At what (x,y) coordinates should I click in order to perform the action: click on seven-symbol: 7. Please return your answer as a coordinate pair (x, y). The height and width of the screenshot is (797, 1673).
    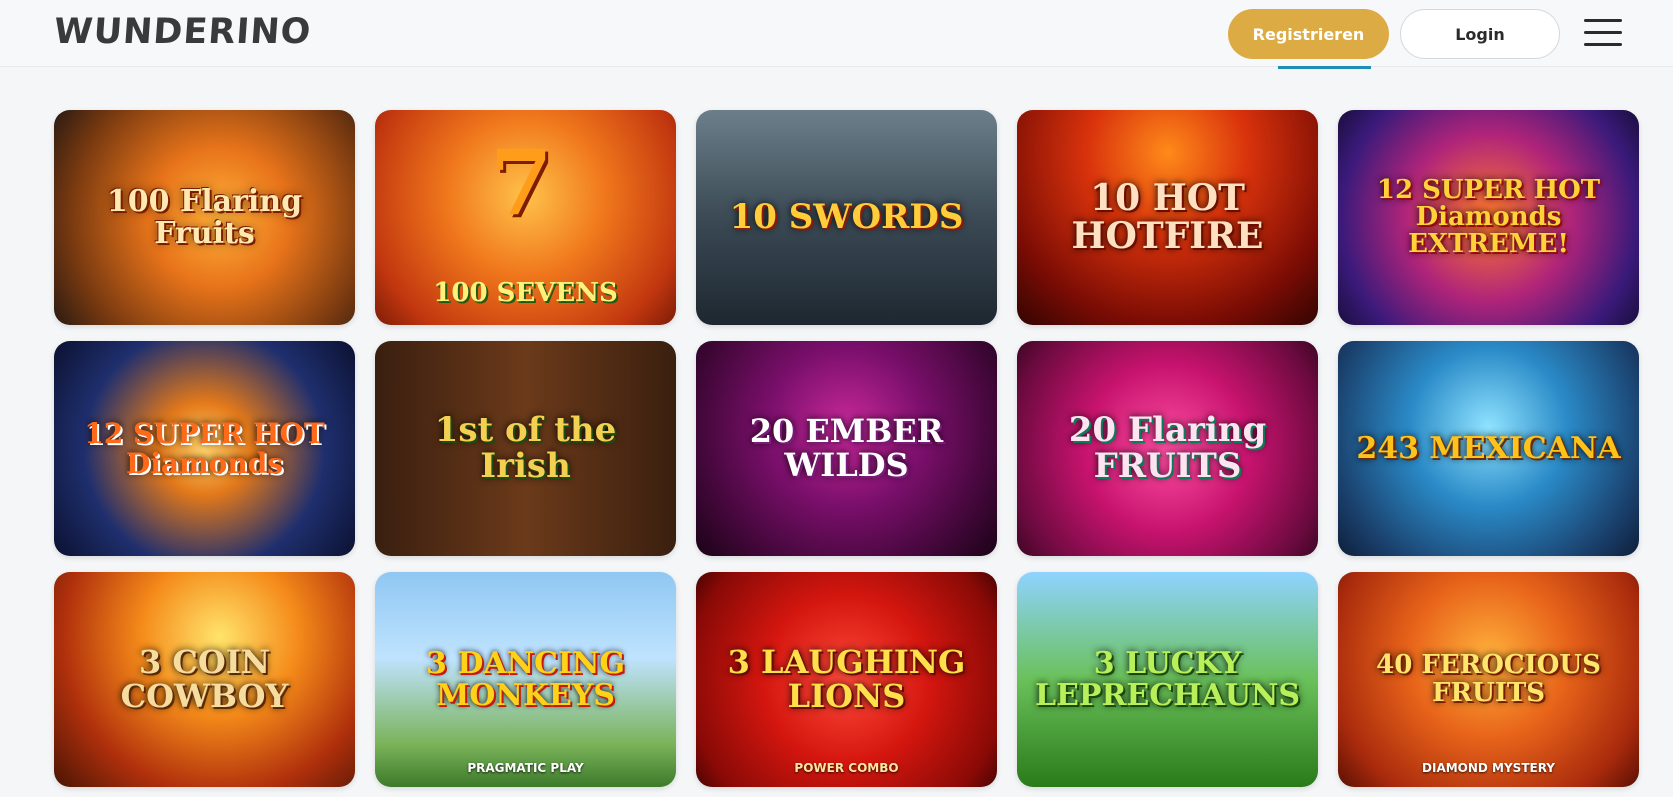
    Looking at the image, I should click on (521, 183).